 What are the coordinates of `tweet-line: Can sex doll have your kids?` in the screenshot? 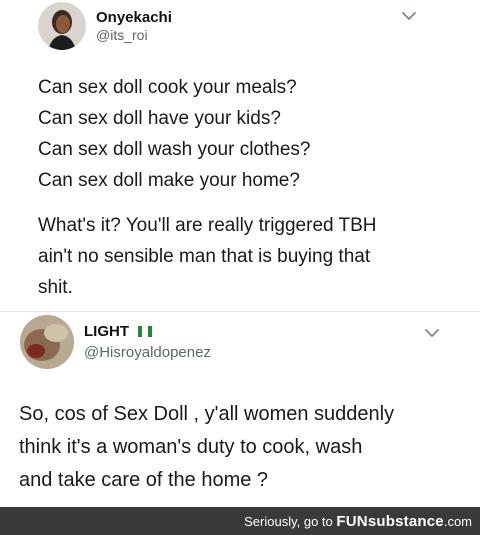 It's located at (159, 118).